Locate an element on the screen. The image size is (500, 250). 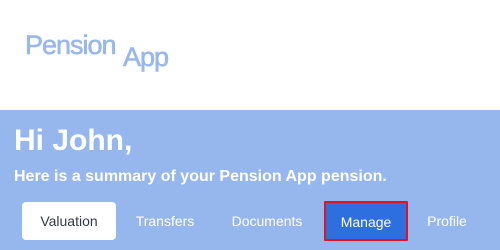
tab-manage: Manage is located at coordinates (366, 221).